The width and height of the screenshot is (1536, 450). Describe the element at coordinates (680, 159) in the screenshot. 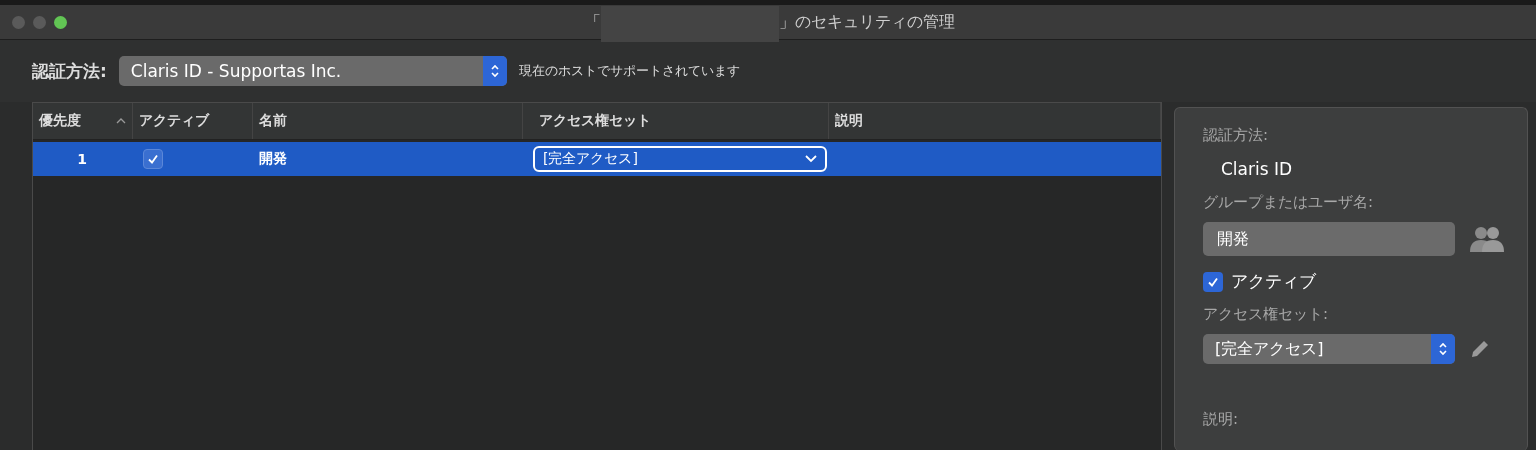

I see `access-set-dropdown: [完全アクセス]` at that location.